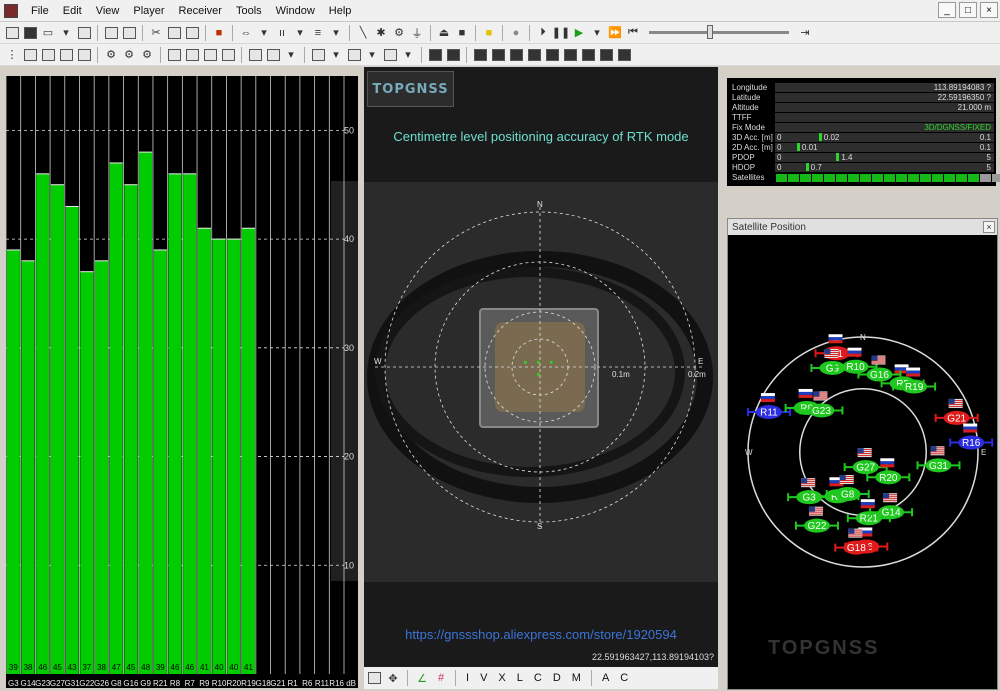 This screenshot has width=1000, height=691. Describe the element at coordinates (295, 11) in the screenshot. I see `menu-window: Window` at that location.